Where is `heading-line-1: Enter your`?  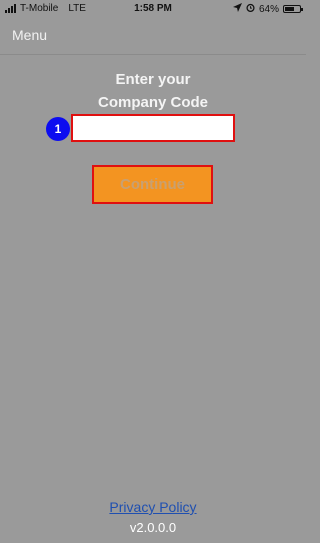 heading-line-1: Enter your is located at coordinates (153, 79).